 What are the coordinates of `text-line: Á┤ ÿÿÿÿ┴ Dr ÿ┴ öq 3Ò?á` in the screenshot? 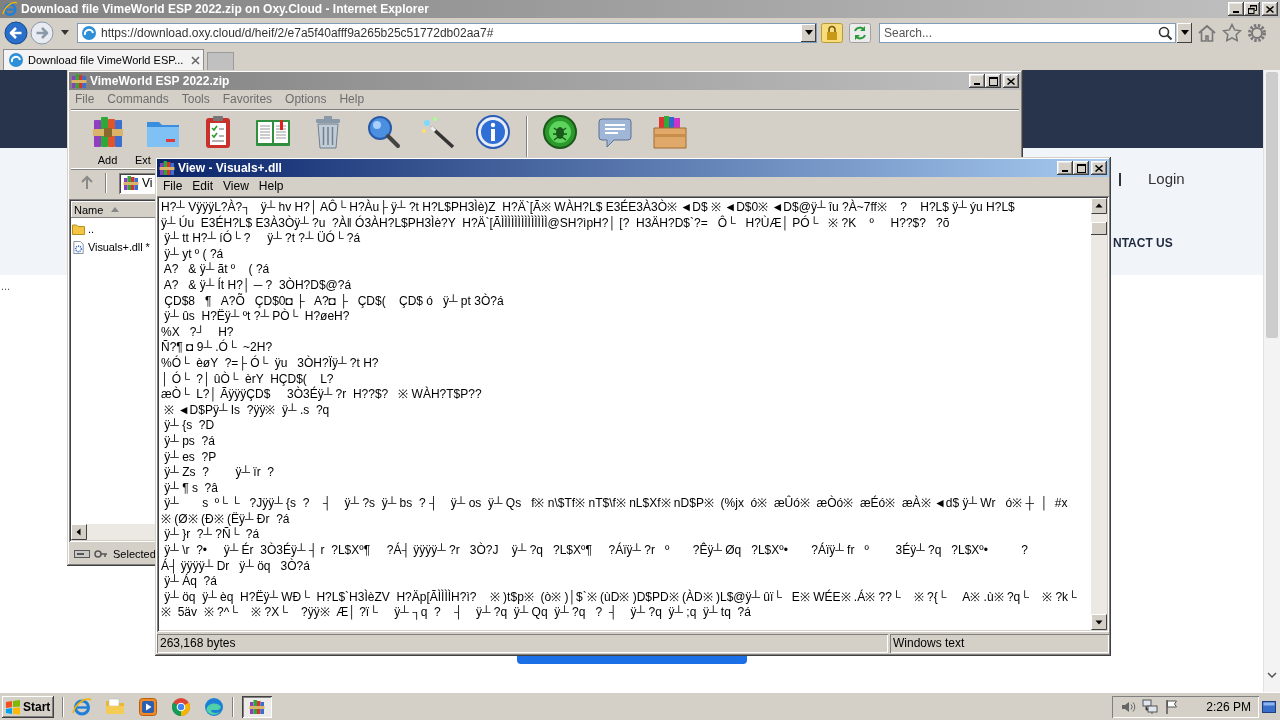 It's located at (235, 566).